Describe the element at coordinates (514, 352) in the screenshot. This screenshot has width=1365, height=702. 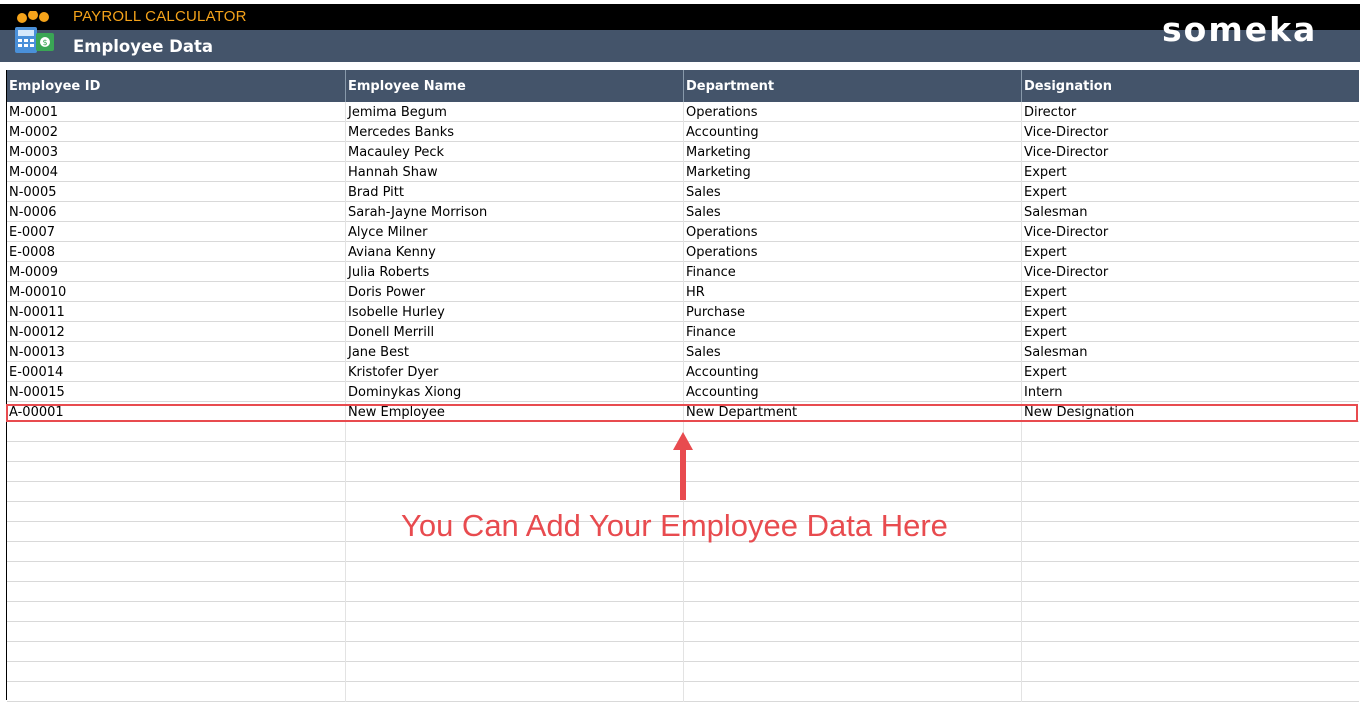
I see `employee-name-cell: Jane Best` at that location.